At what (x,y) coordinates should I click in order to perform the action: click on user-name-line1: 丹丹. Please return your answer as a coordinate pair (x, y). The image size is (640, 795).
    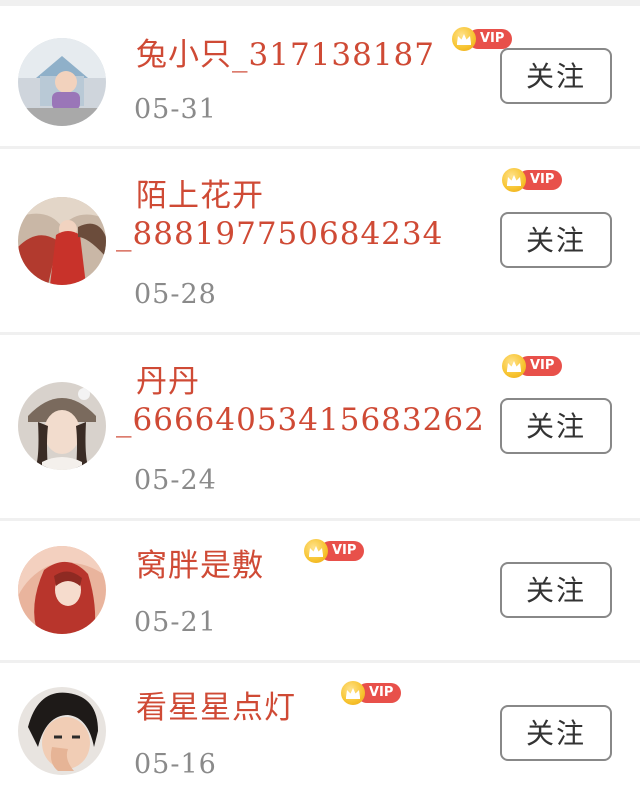
    Looking at the image, I should click on (168, 382).